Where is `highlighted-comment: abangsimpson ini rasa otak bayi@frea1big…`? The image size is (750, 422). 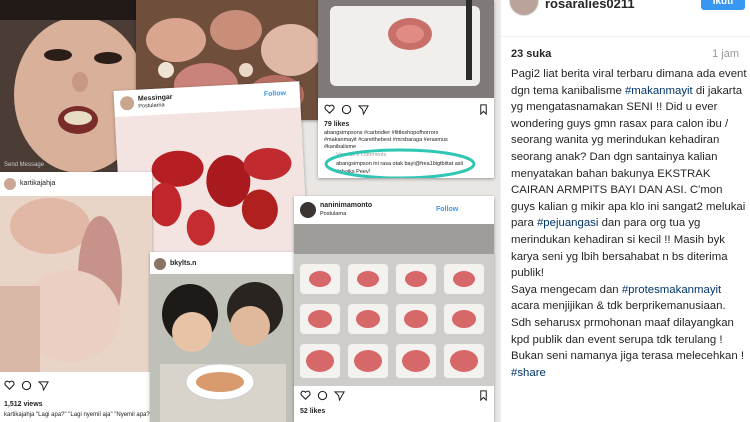
highlighted-comment: abangsimpson ini rasa otak bayi@frea1big… is located at coordinates (399, 164).